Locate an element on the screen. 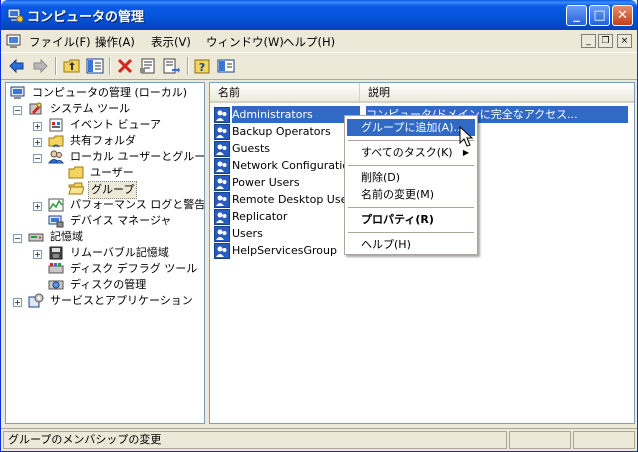 Image resolution: width=638 pixels, height=452 pixels. tree-node-label: デバイス マネージャ is located at coordinates (121, 220).